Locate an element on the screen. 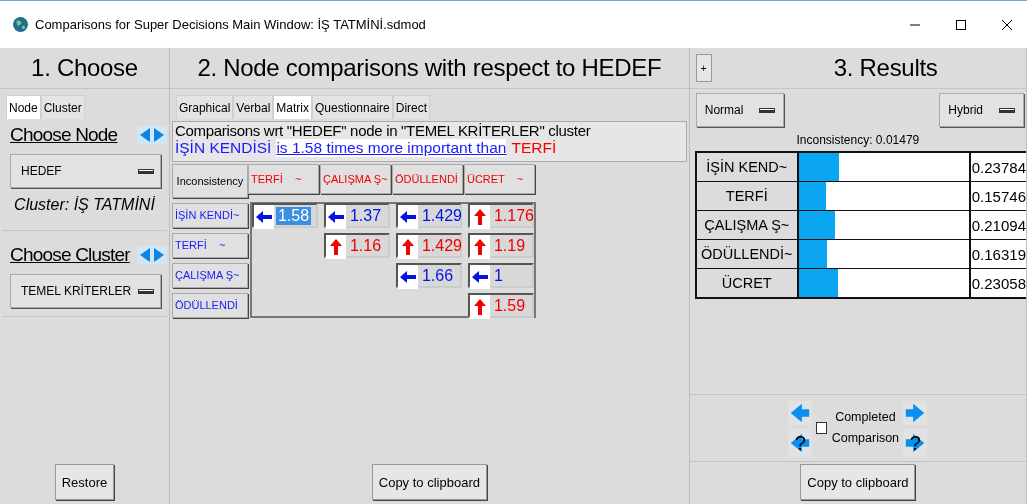  previous-unanswered-button: ? is located at coordinates (800, 443).